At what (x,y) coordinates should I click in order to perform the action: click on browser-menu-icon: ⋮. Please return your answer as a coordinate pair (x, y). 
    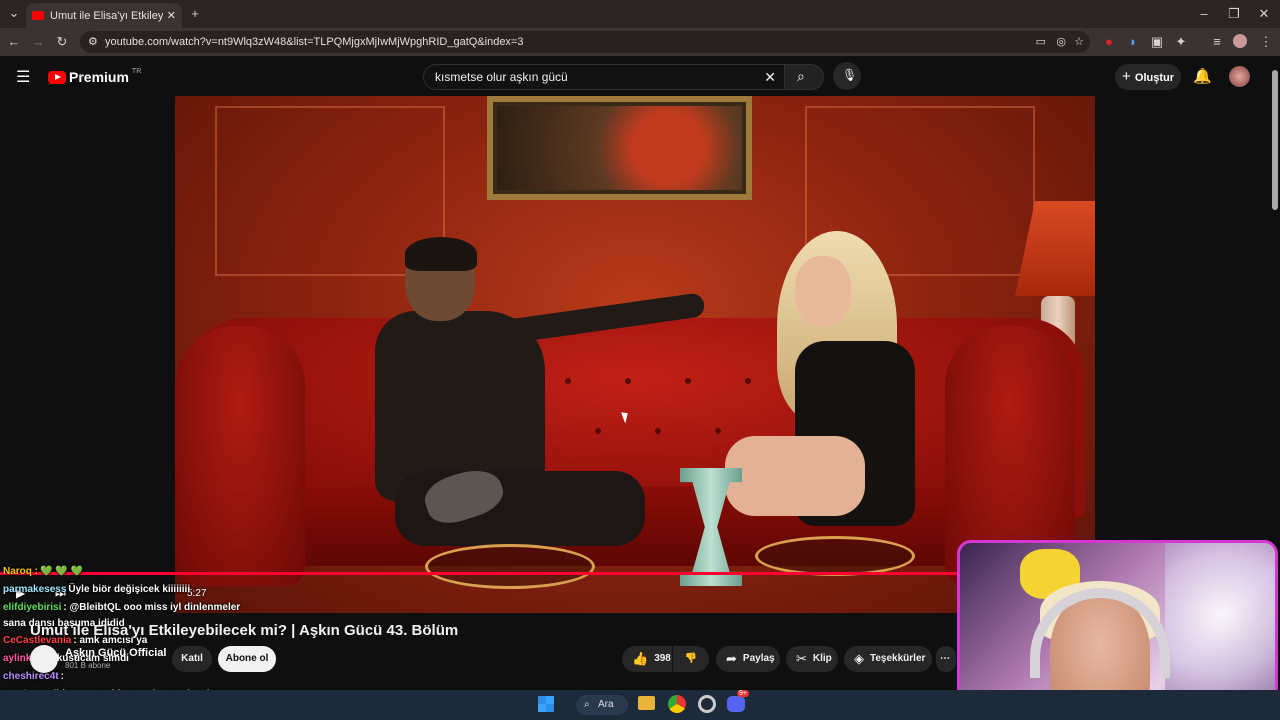
    Looking at the image, I should click on (1266, 42).